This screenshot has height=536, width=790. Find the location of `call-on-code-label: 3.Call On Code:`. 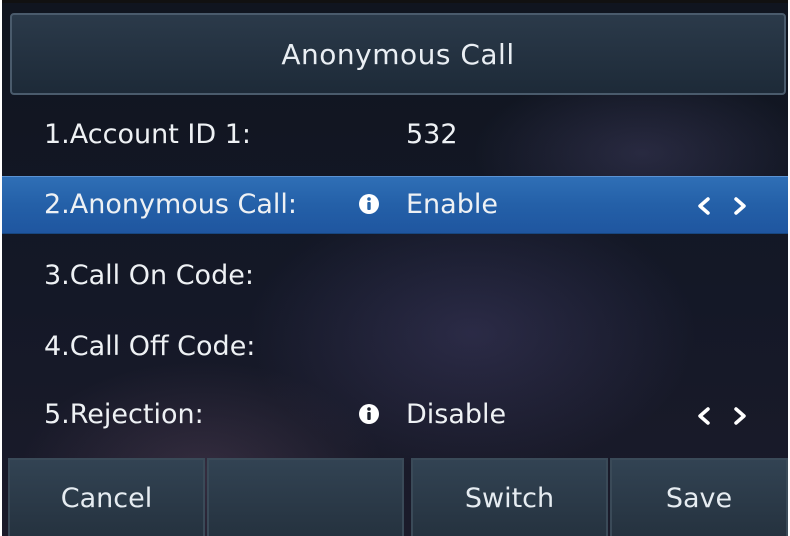

call-on-code-label: 3.Call On Code: is located at coordinates (149, 275).